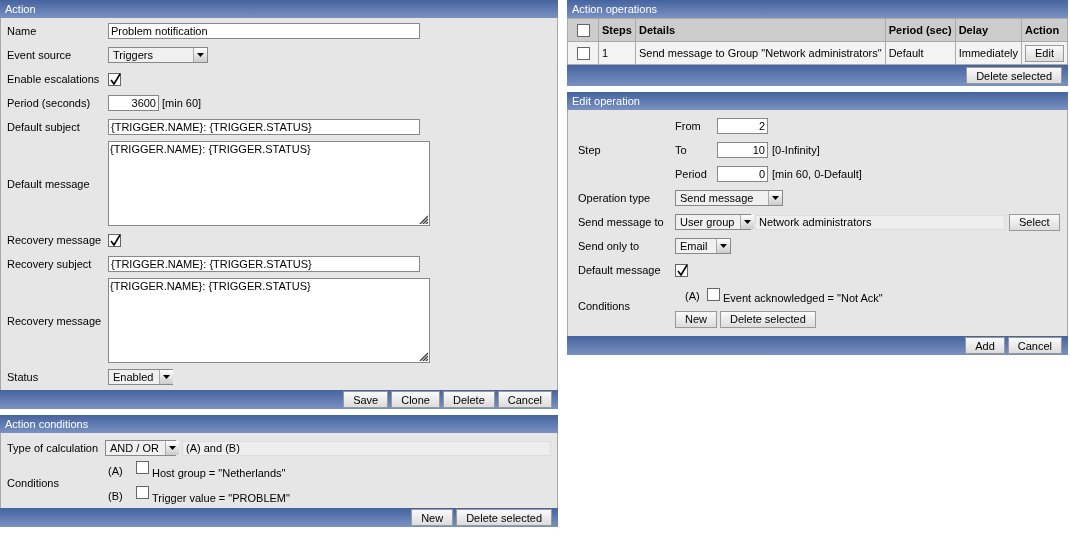  Describe the element at coordinates (688, 126) in the screenshot. I see `field-label: From` at that location.